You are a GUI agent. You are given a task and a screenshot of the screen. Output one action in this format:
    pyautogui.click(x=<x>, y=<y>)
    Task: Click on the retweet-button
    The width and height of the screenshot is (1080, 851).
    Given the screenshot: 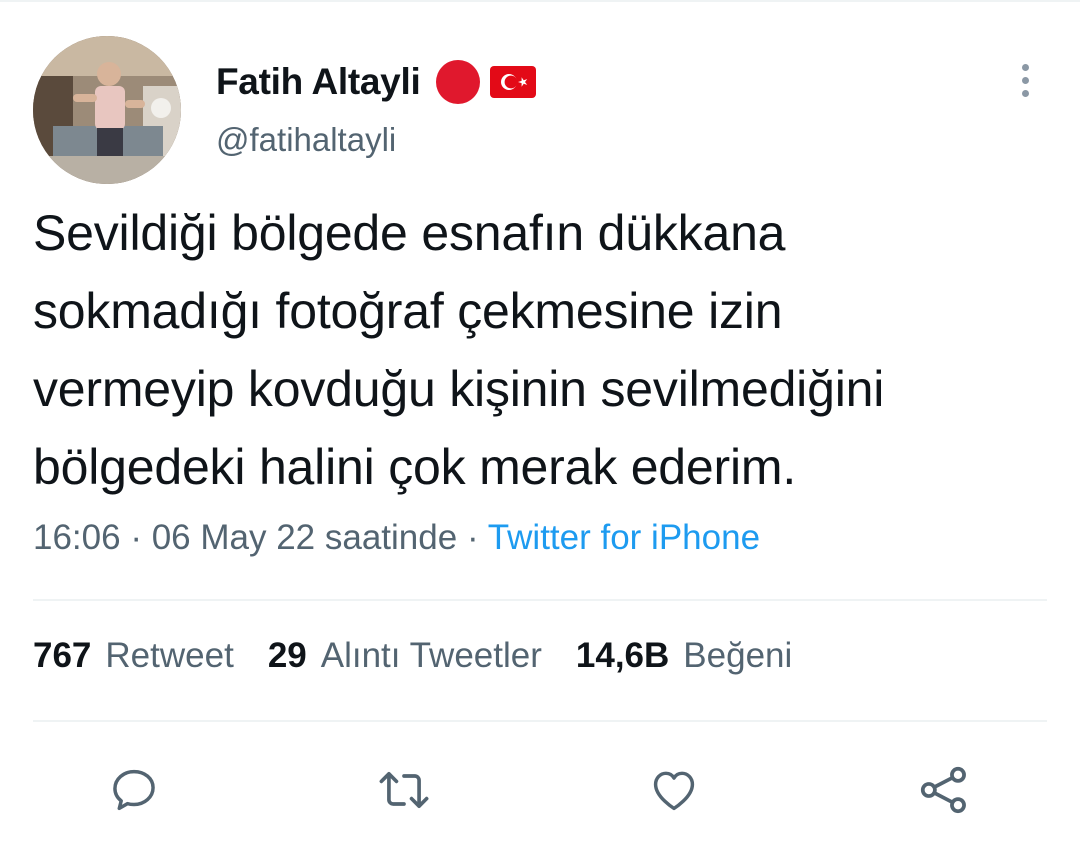 What is the action you would take?
    pyautogui.click(x=404, y=790)
    